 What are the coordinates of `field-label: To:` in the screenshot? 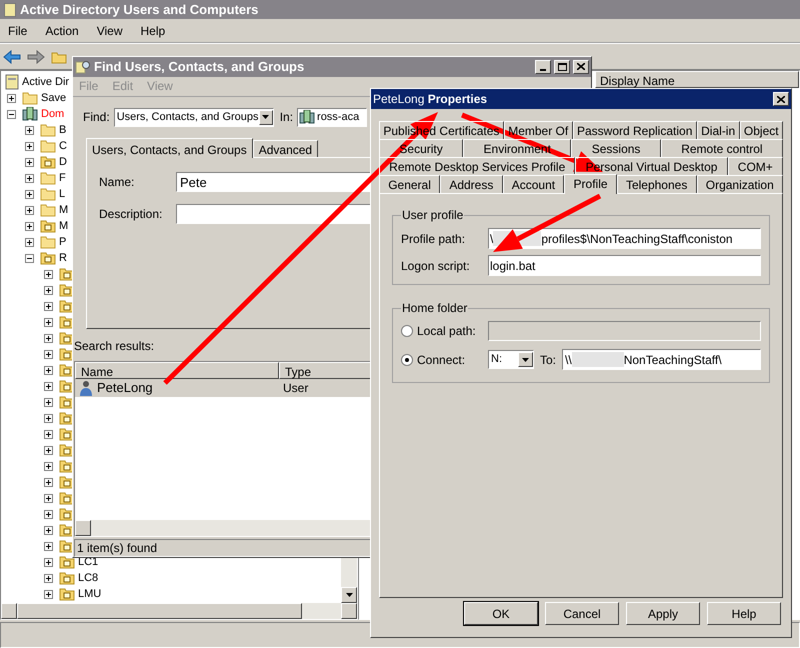 It's located at (548, 360).